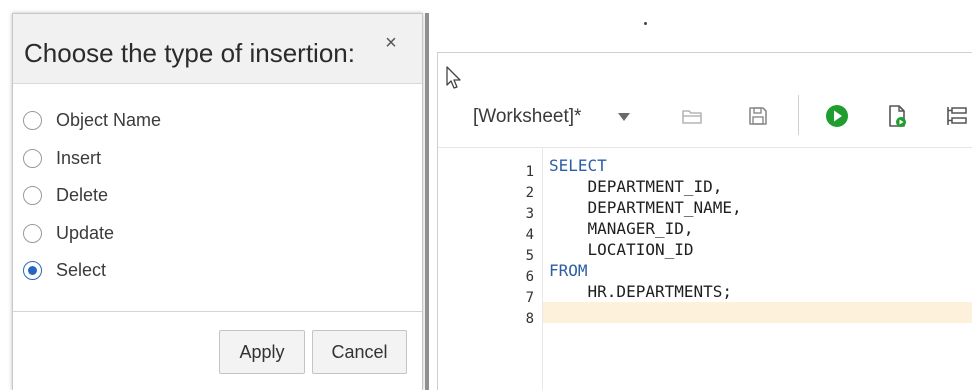 Image resolution: width=972 pixels, height=390 pixels. I want to click on code-text: LOCATION_ID, so click(621, 249).